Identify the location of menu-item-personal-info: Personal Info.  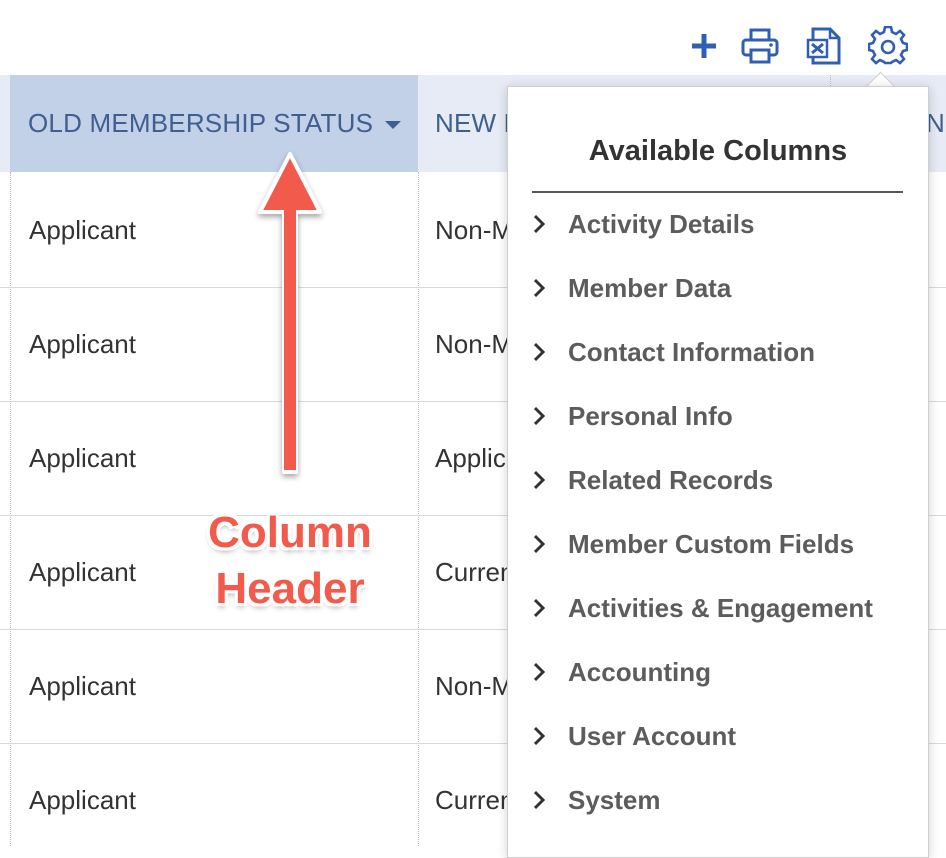
(630, 416).